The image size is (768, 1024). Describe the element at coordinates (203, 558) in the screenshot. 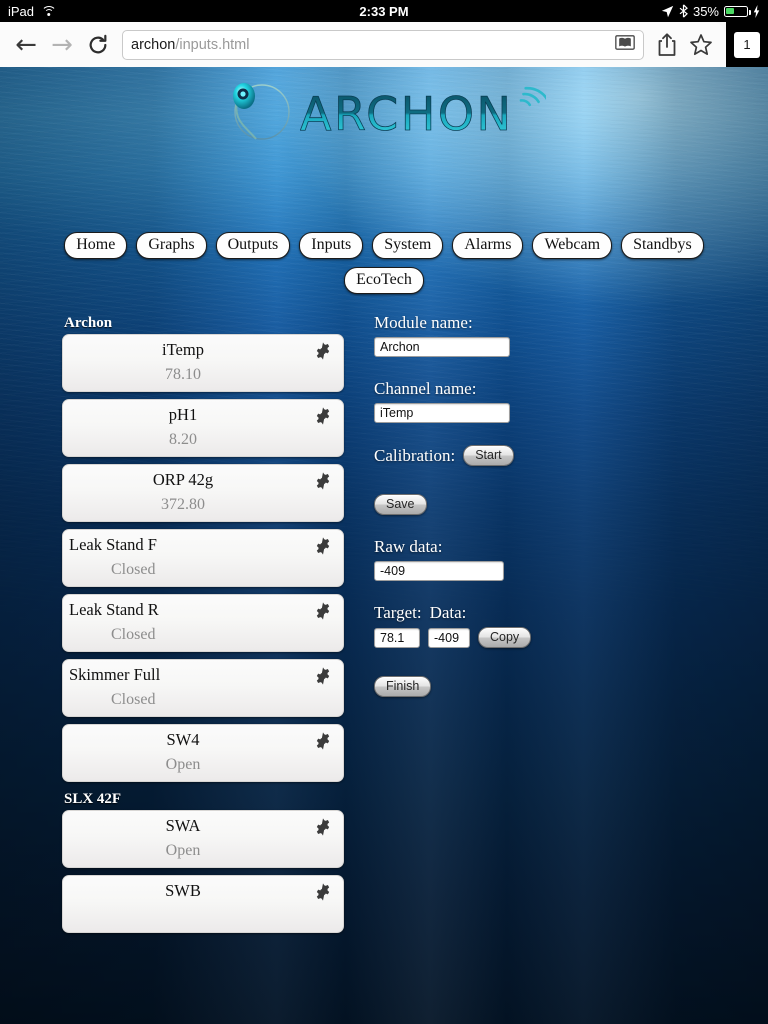

I see `channel-list-item: Leak Stand F Closed` at that location.